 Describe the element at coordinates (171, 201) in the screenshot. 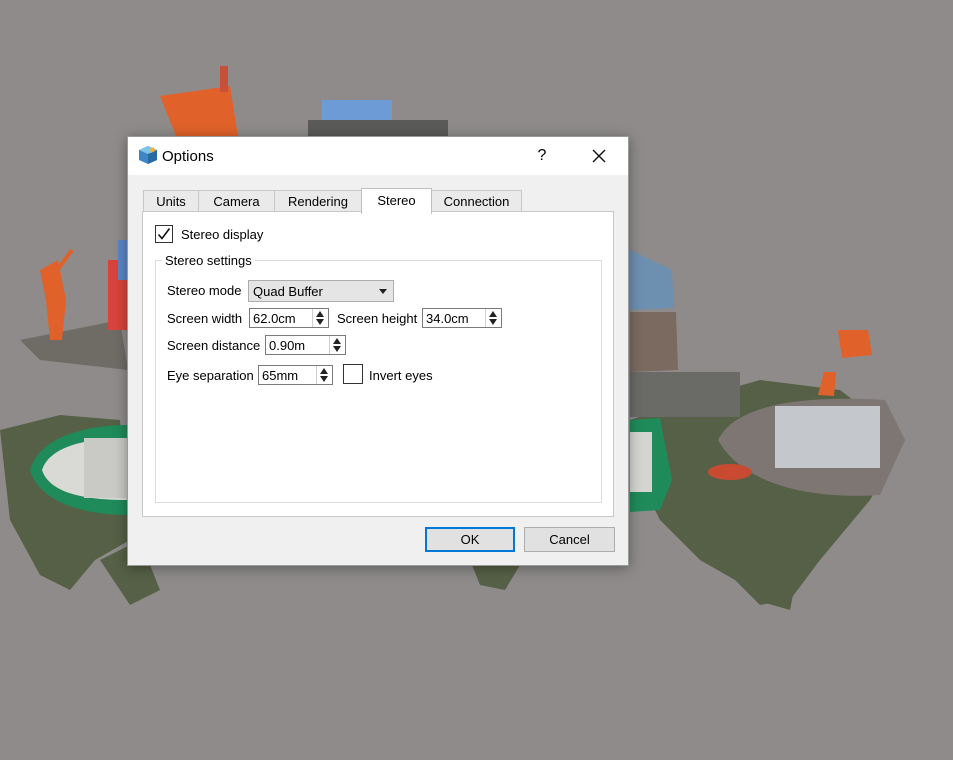

I see `tab-units: Units` at that location.